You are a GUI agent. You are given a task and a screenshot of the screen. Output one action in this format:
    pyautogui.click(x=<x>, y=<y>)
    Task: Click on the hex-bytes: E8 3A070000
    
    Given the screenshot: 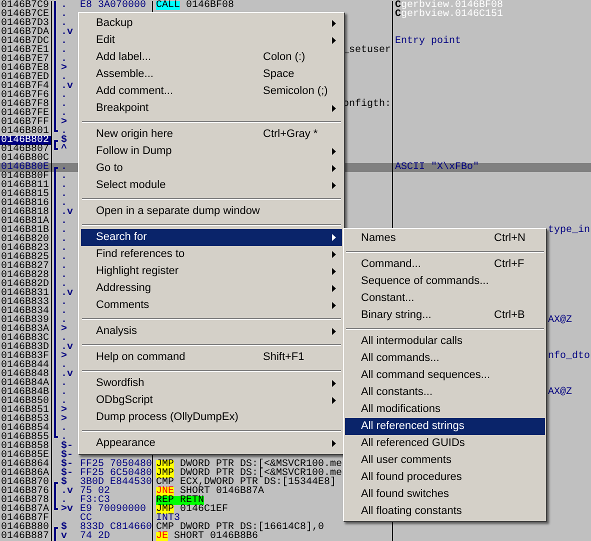 What is the action you would take?
    pyautogui.click(x=113, y=5)
    